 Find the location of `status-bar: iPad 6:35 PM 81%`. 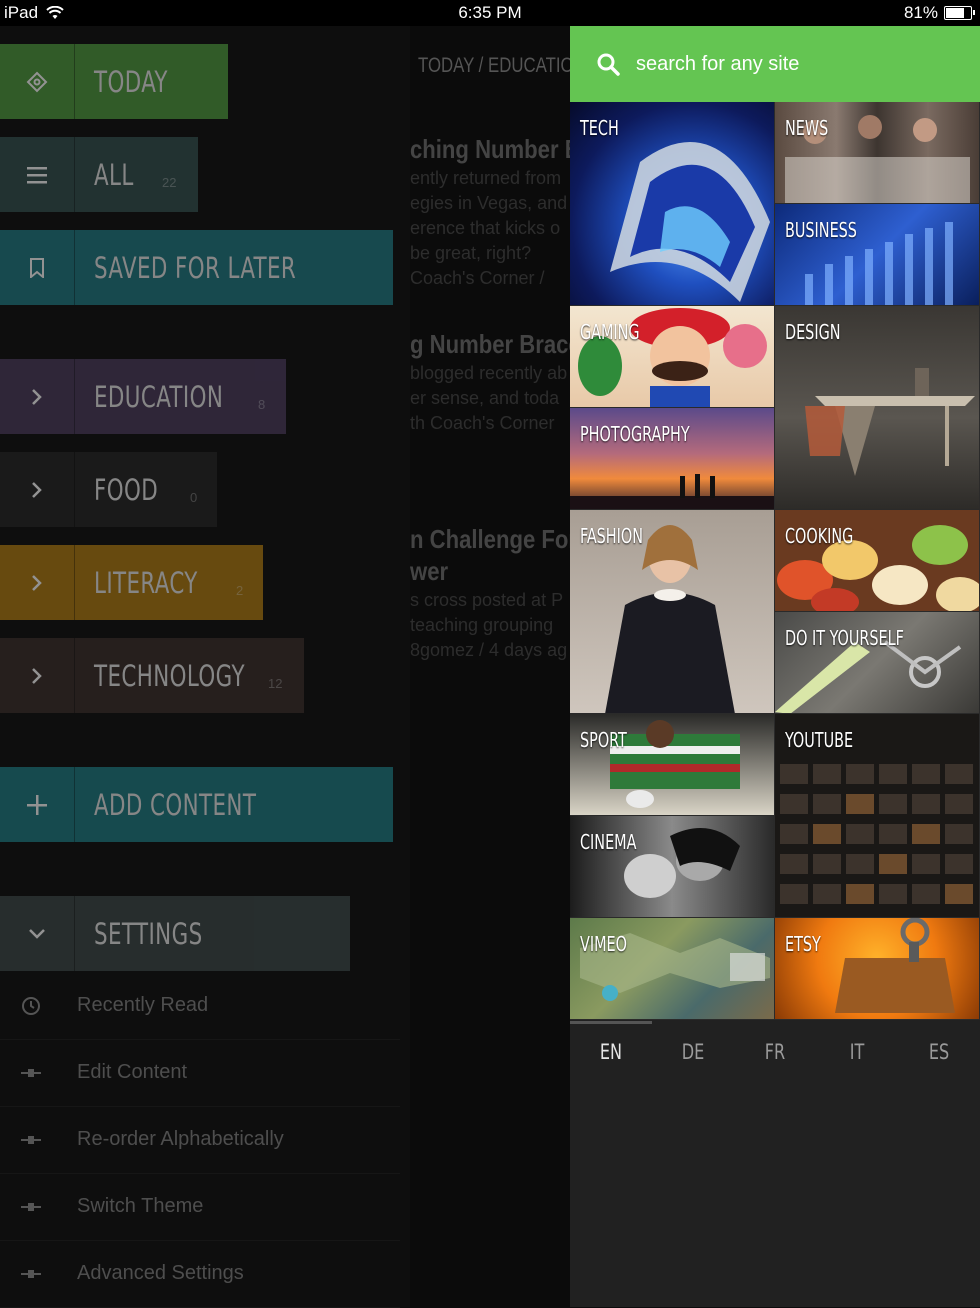

status-bar: iPad 6:35 PM 81% is located at coordinates (490, 13).